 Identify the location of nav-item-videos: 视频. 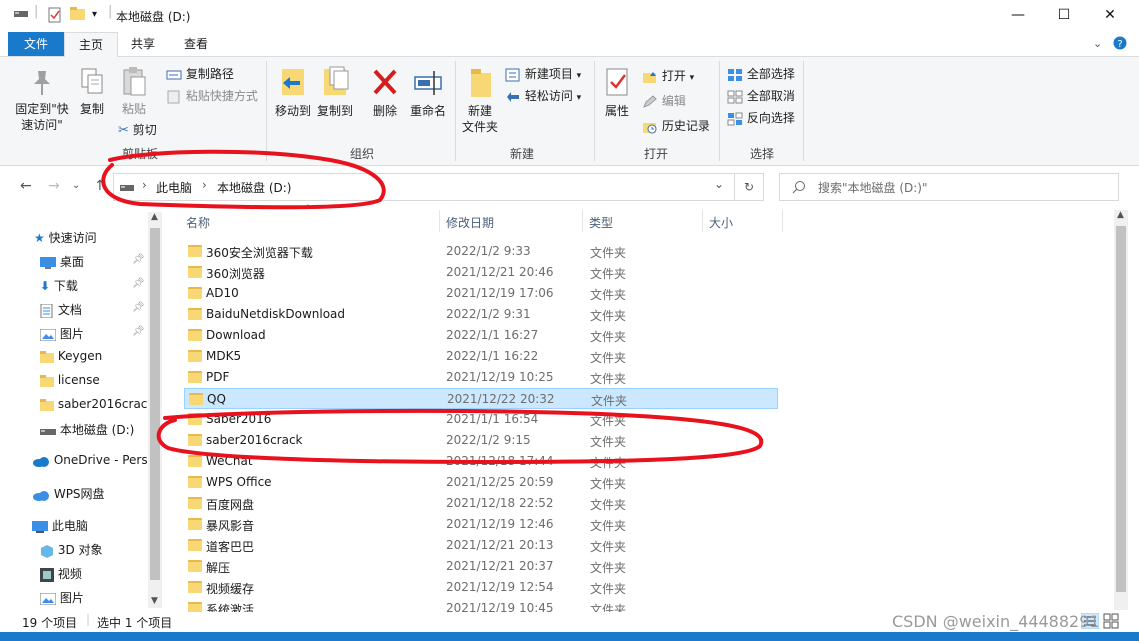
(61, 573).